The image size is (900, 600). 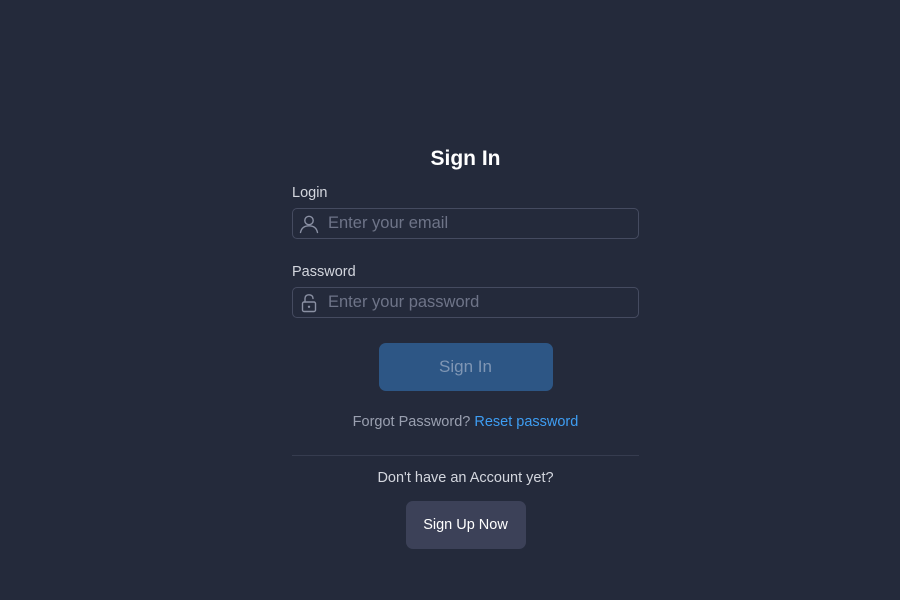 I want to click on login-field, so click(x=465, y=223).